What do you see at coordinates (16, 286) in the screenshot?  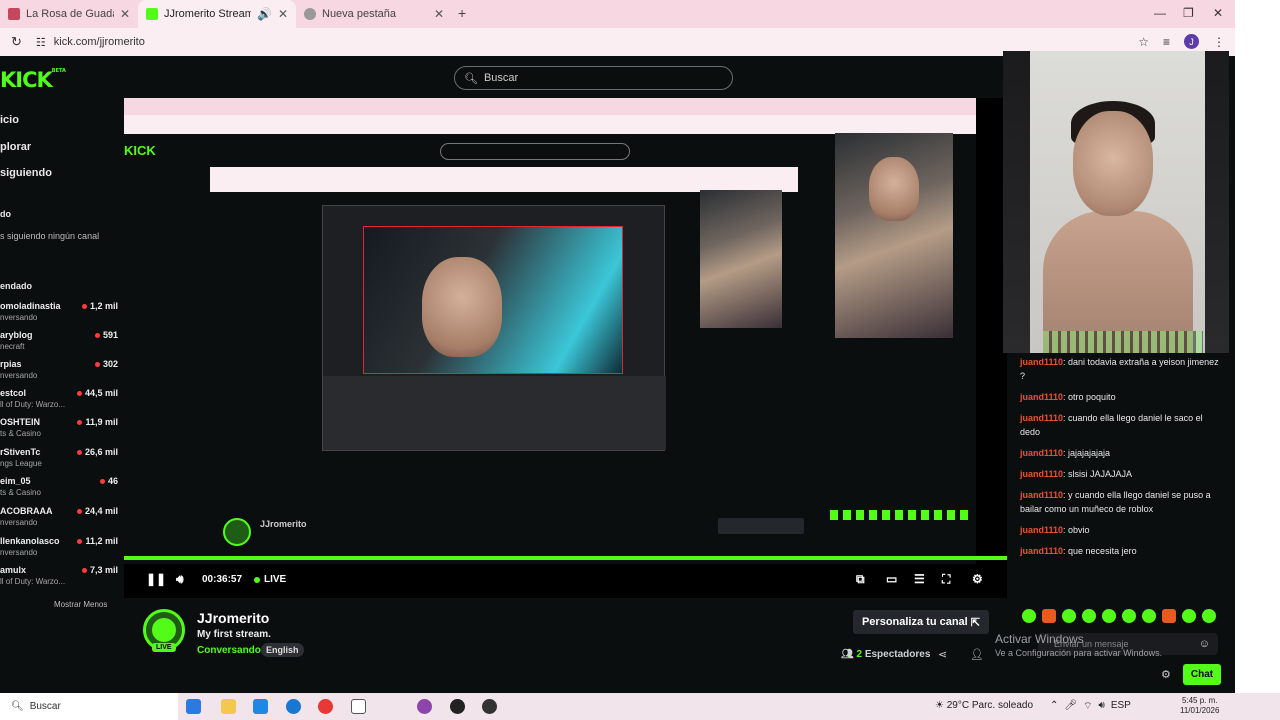 I see `recommended-header: endado` at bounding box center [16, 286].